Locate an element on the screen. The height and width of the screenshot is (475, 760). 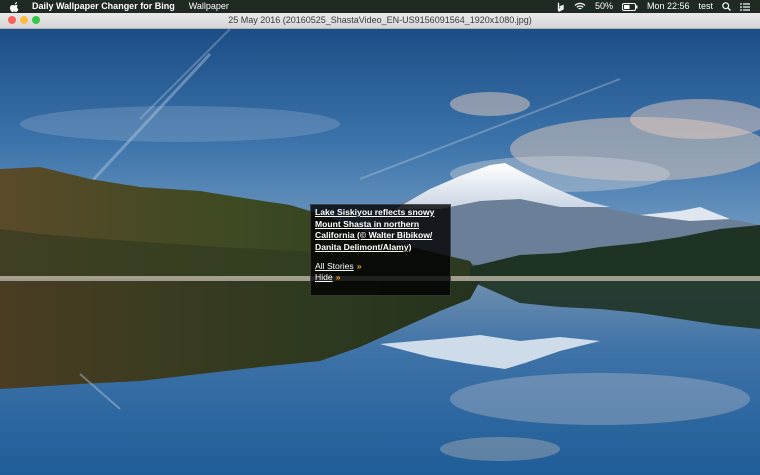
all-stories-link: All Stories is located at coordinates (334, 266).